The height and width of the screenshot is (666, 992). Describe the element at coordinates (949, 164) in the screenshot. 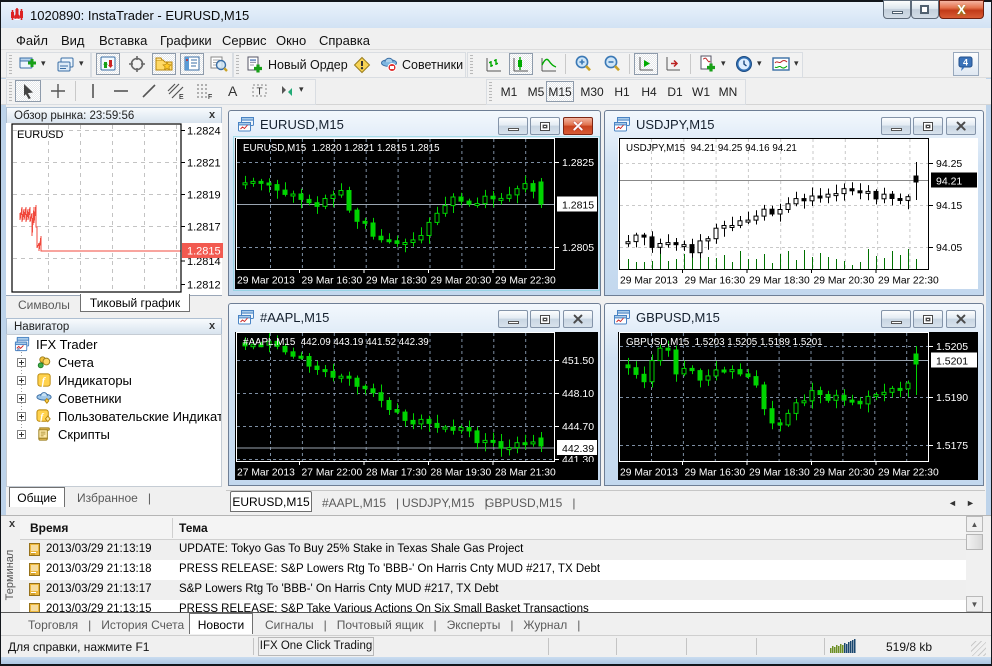

I see `svg-text: 94.25` at that location.